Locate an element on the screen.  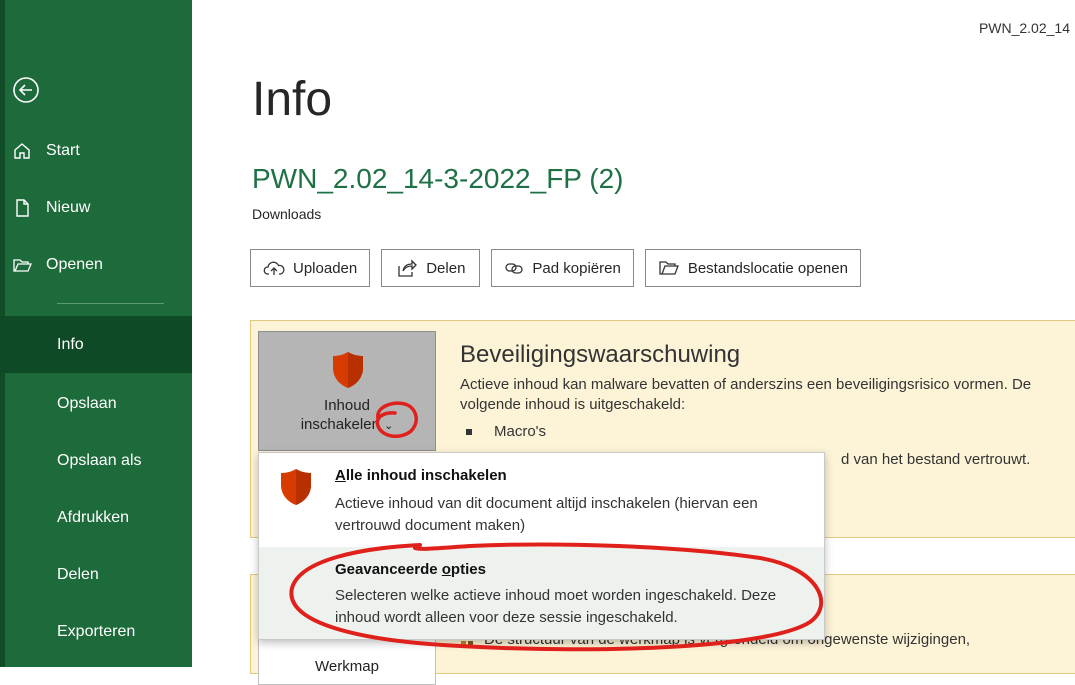
security-warning-title: Beveiligingswaarschuwing is located at coordinates (600, 354).